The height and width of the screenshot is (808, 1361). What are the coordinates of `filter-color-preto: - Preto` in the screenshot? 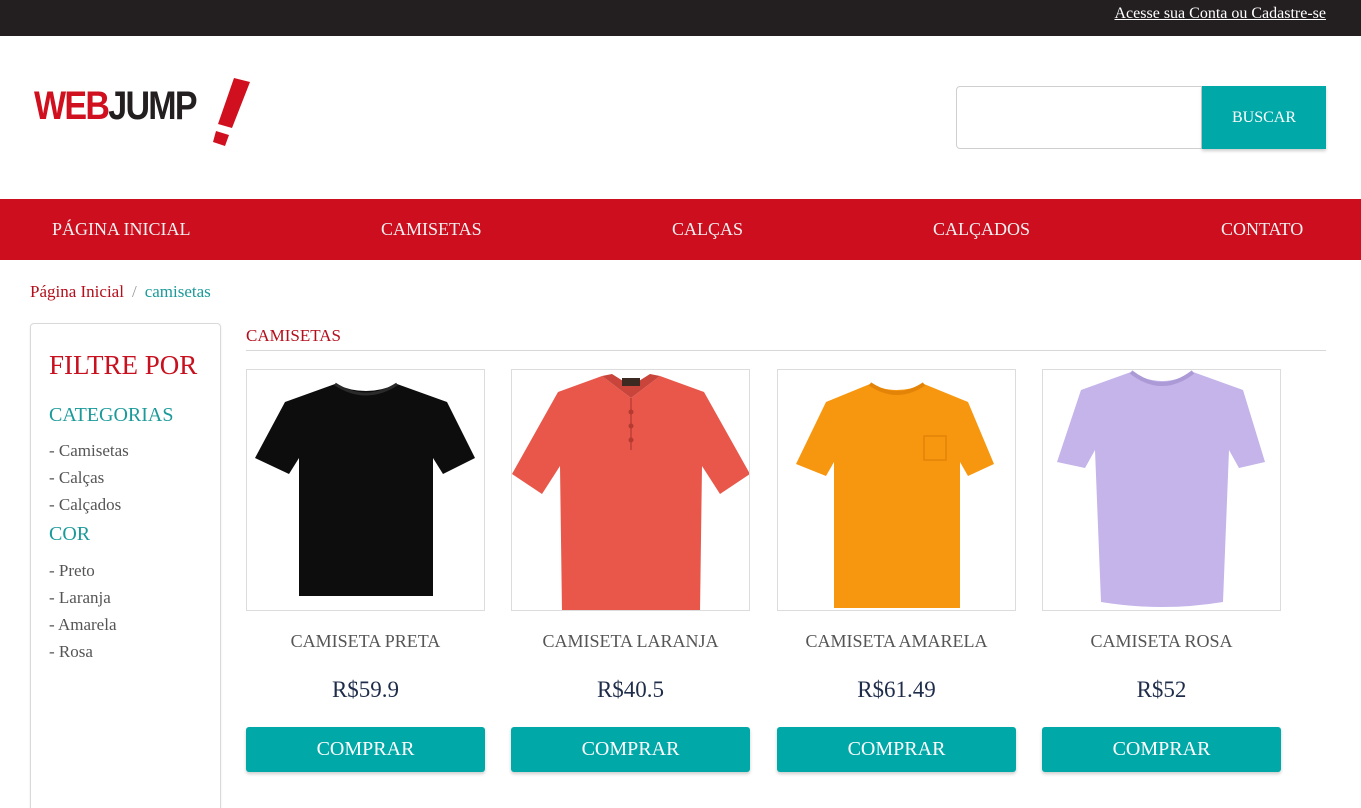 It's located at (72, 571).